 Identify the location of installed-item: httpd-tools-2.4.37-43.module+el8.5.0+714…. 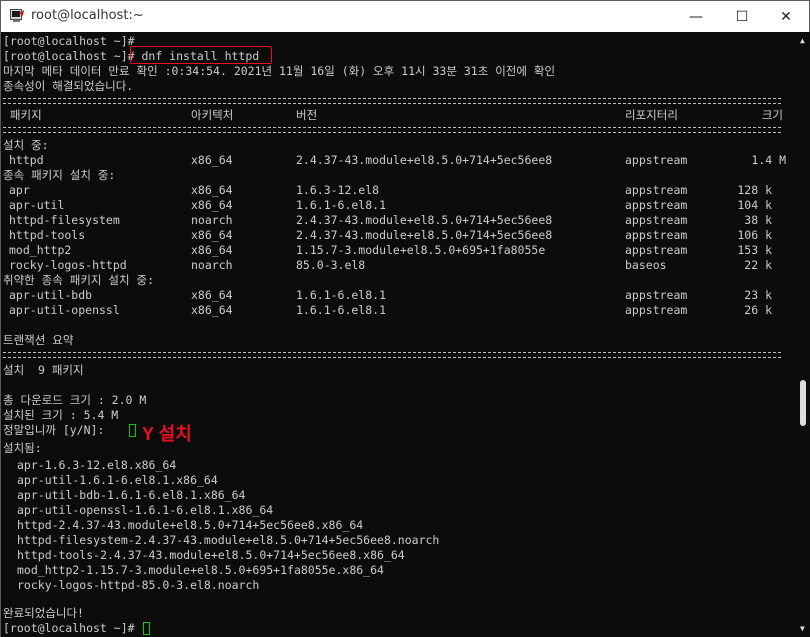
(211, 555).